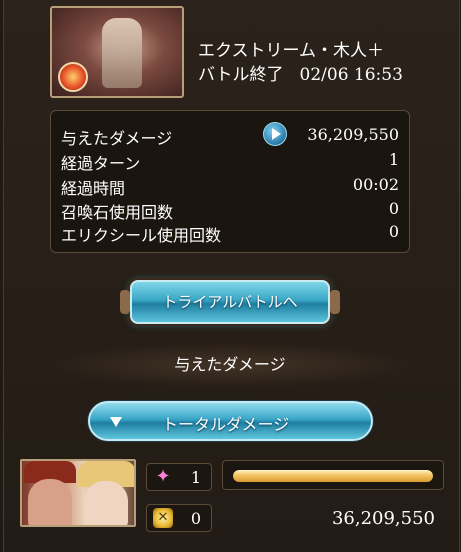  Describe the element at coordinates (117, 212) in the screenshot. I see `stat-label: 召喚石使用回数` at that location.